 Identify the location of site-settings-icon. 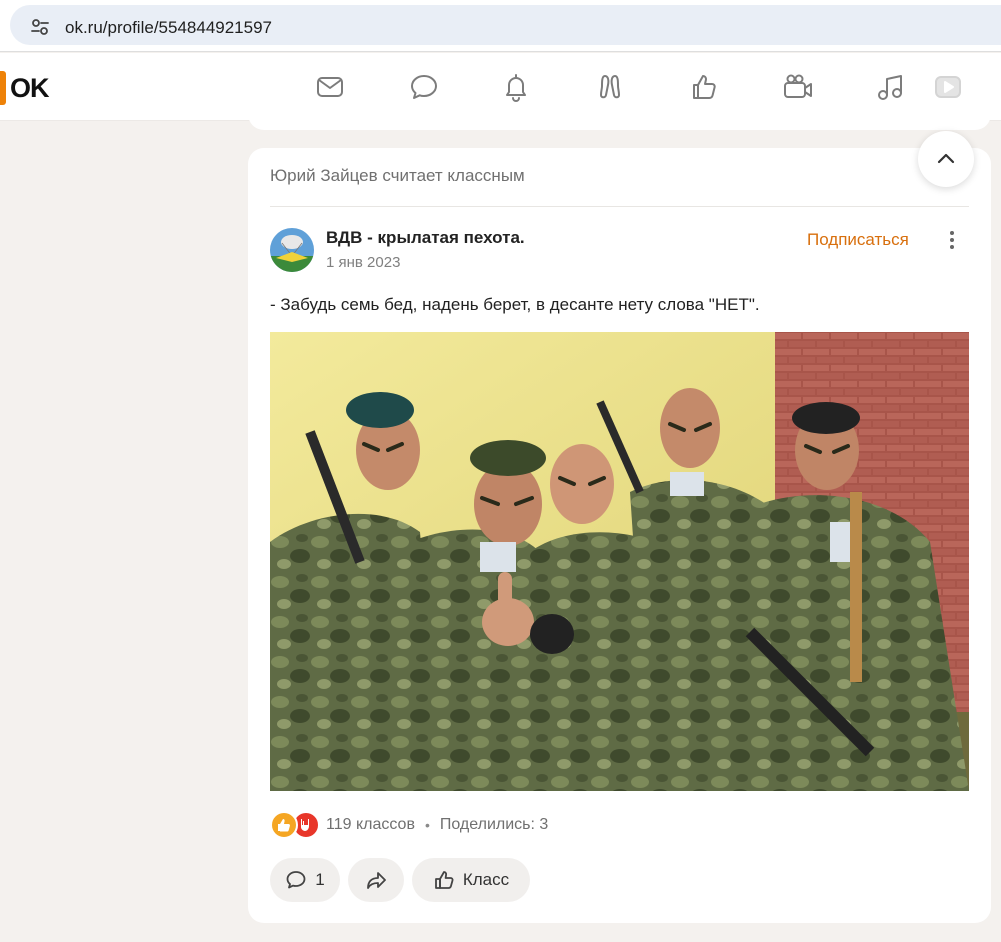
(40, 27).